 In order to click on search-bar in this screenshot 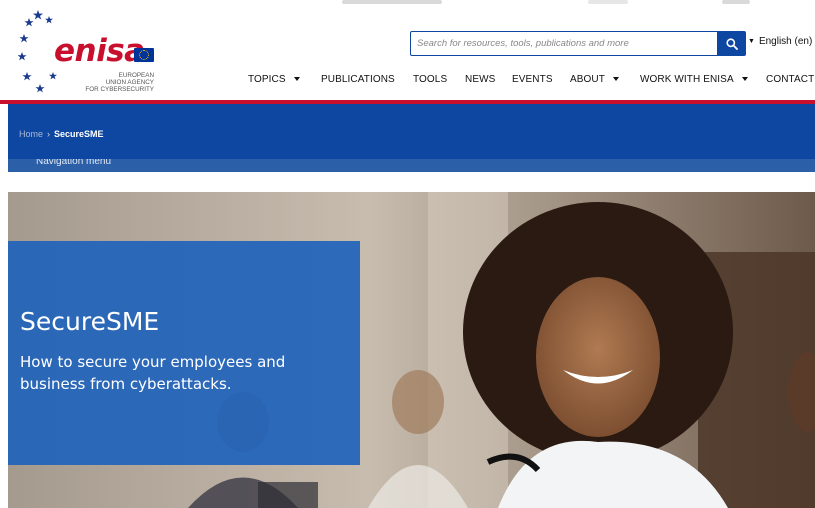, I will do `click(578, 43)`.